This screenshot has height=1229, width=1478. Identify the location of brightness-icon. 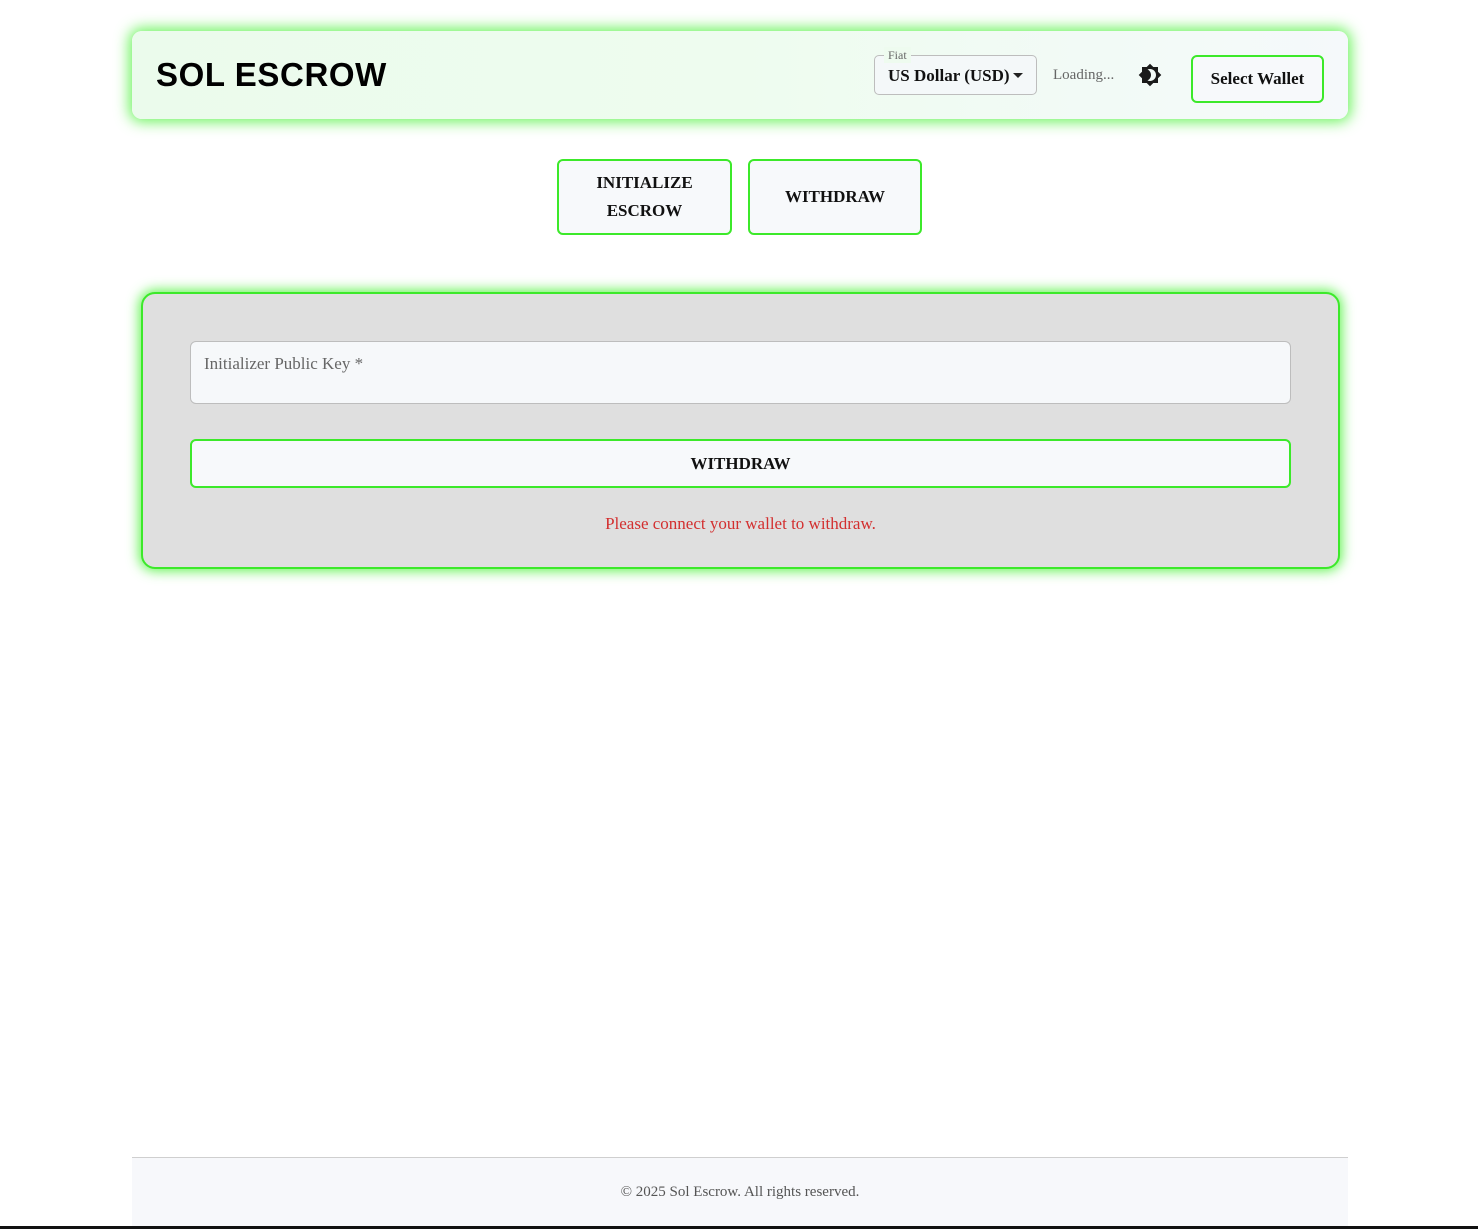
(1150, 75).